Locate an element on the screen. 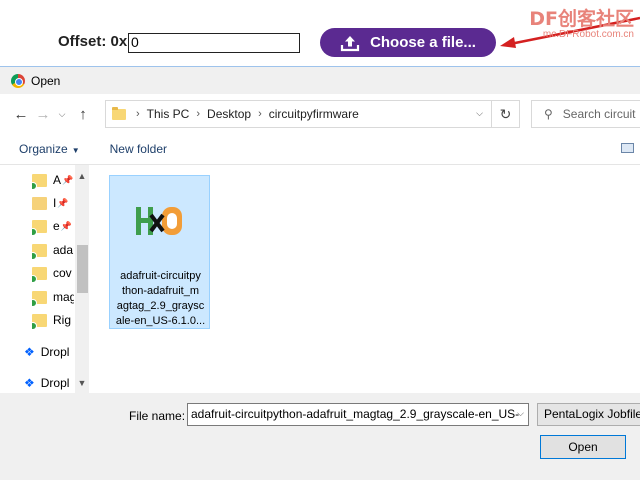 This screenshot has width=640, height=480. address-dropdown-icon: ⌵ is located at coordinates (479, 113).